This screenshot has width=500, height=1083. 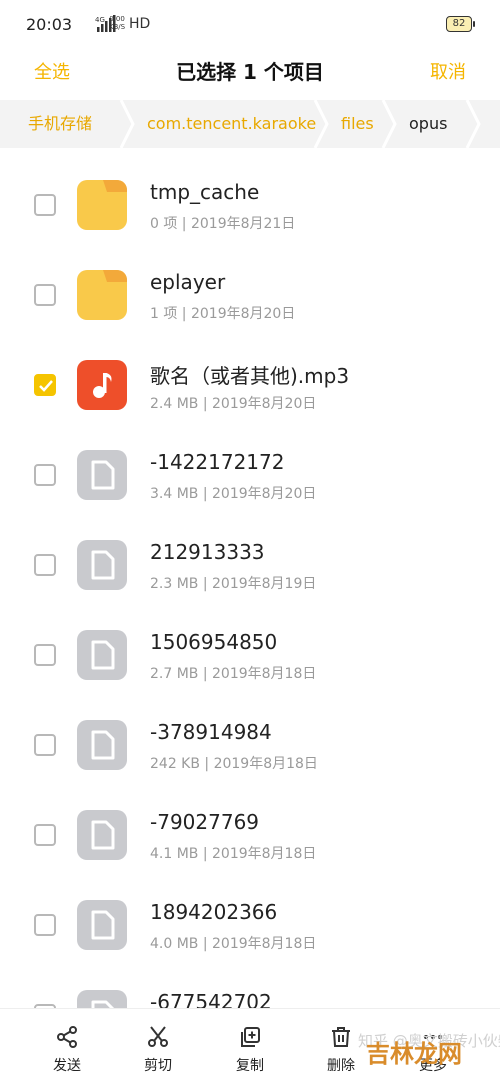 I want to click on breadcrumb-item-opus: opus, so click(x=428, y=124).